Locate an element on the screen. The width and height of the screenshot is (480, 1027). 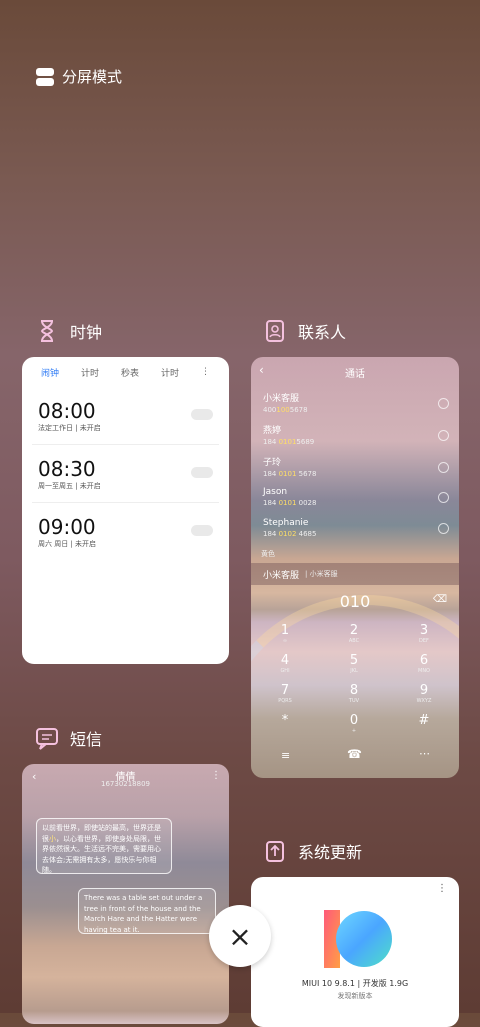
contact-name: Stephanie is located at coordinates (286, 523).